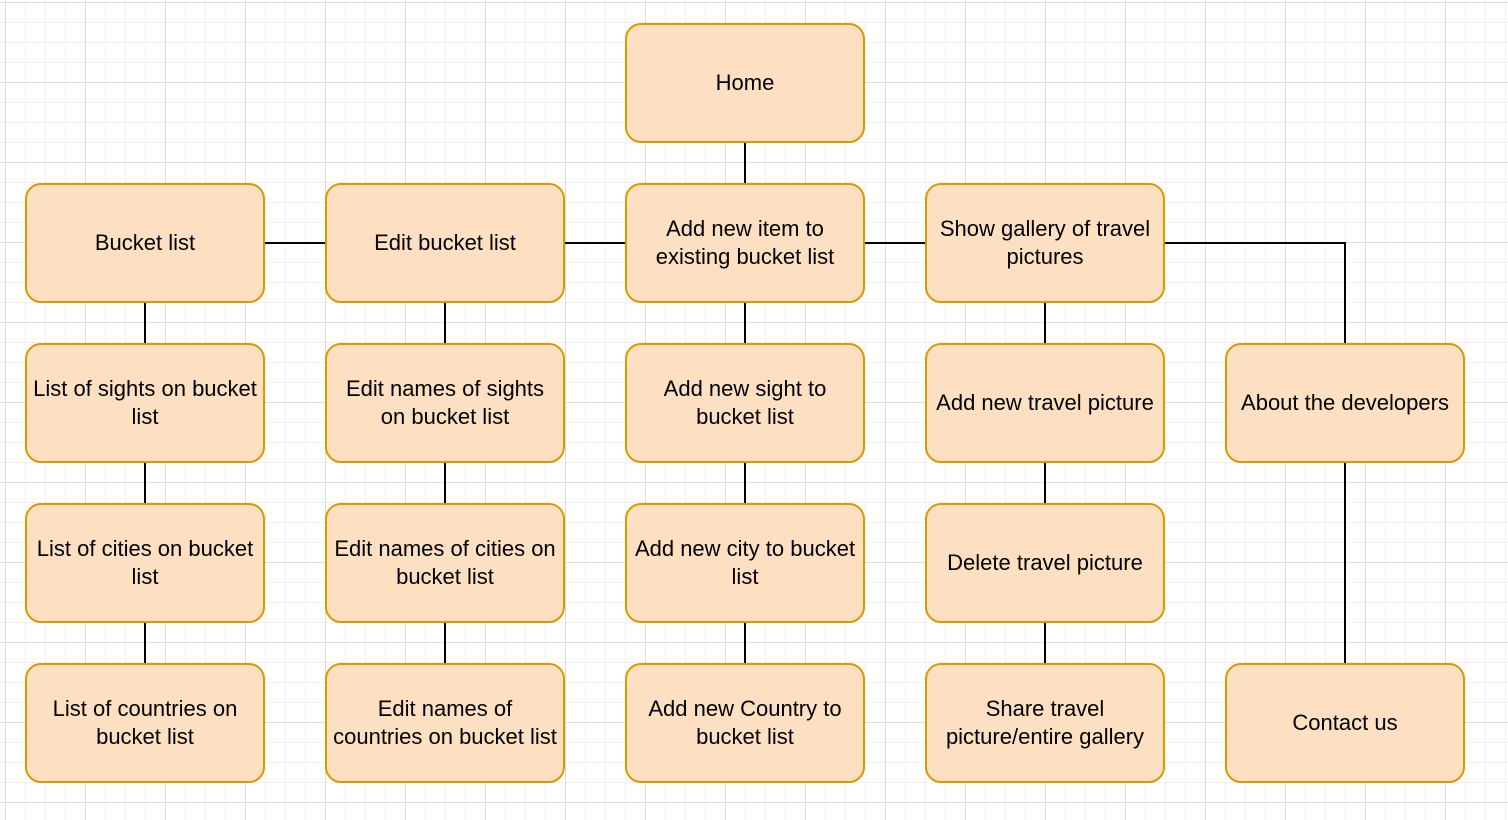 The image size is (1508, 820). Describe the element at coordinates (1045, 403) in the screenshot. I see `node-add-new-travel-picture: Add new travel picture` at that location.